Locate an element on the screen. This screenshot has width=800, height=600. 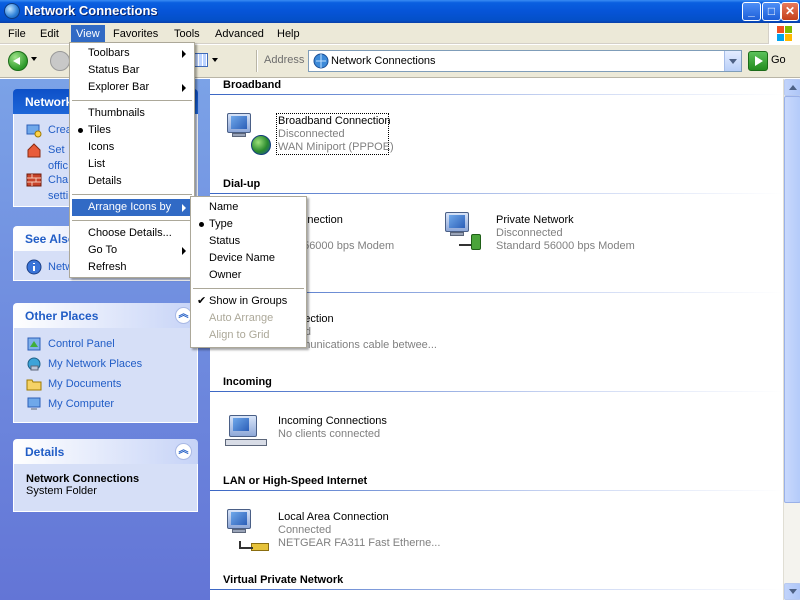
back-dropdown-icon is located at coordinates (34, 59).